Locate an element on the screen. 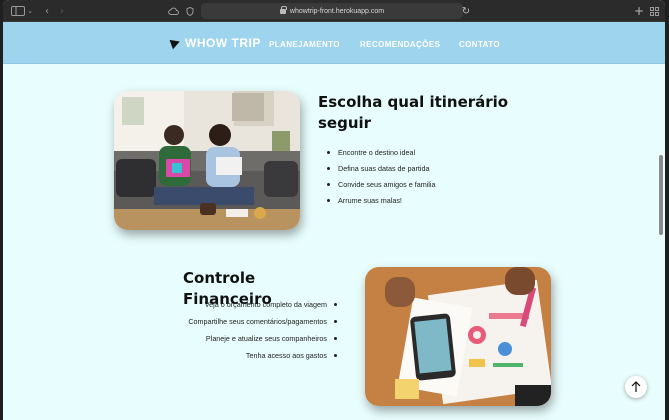  nav-link-recomendacoes: RECOMENDAÇÕES is located at coordinates (400, 44).